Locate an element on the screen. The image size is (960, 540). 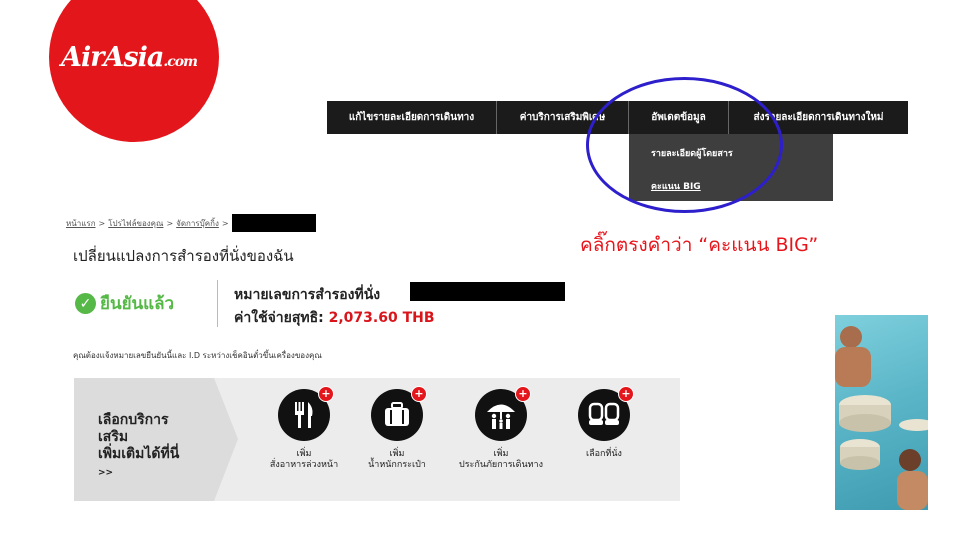
logo-suffix: .com is located at coordinates (180, 62).